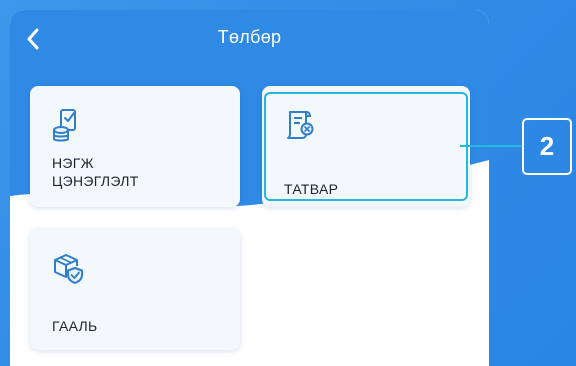  What do you see at coordinates (68, 269) in the screenshot?
I see `customs-box-shield-icon` at bounding box center [68, 269].